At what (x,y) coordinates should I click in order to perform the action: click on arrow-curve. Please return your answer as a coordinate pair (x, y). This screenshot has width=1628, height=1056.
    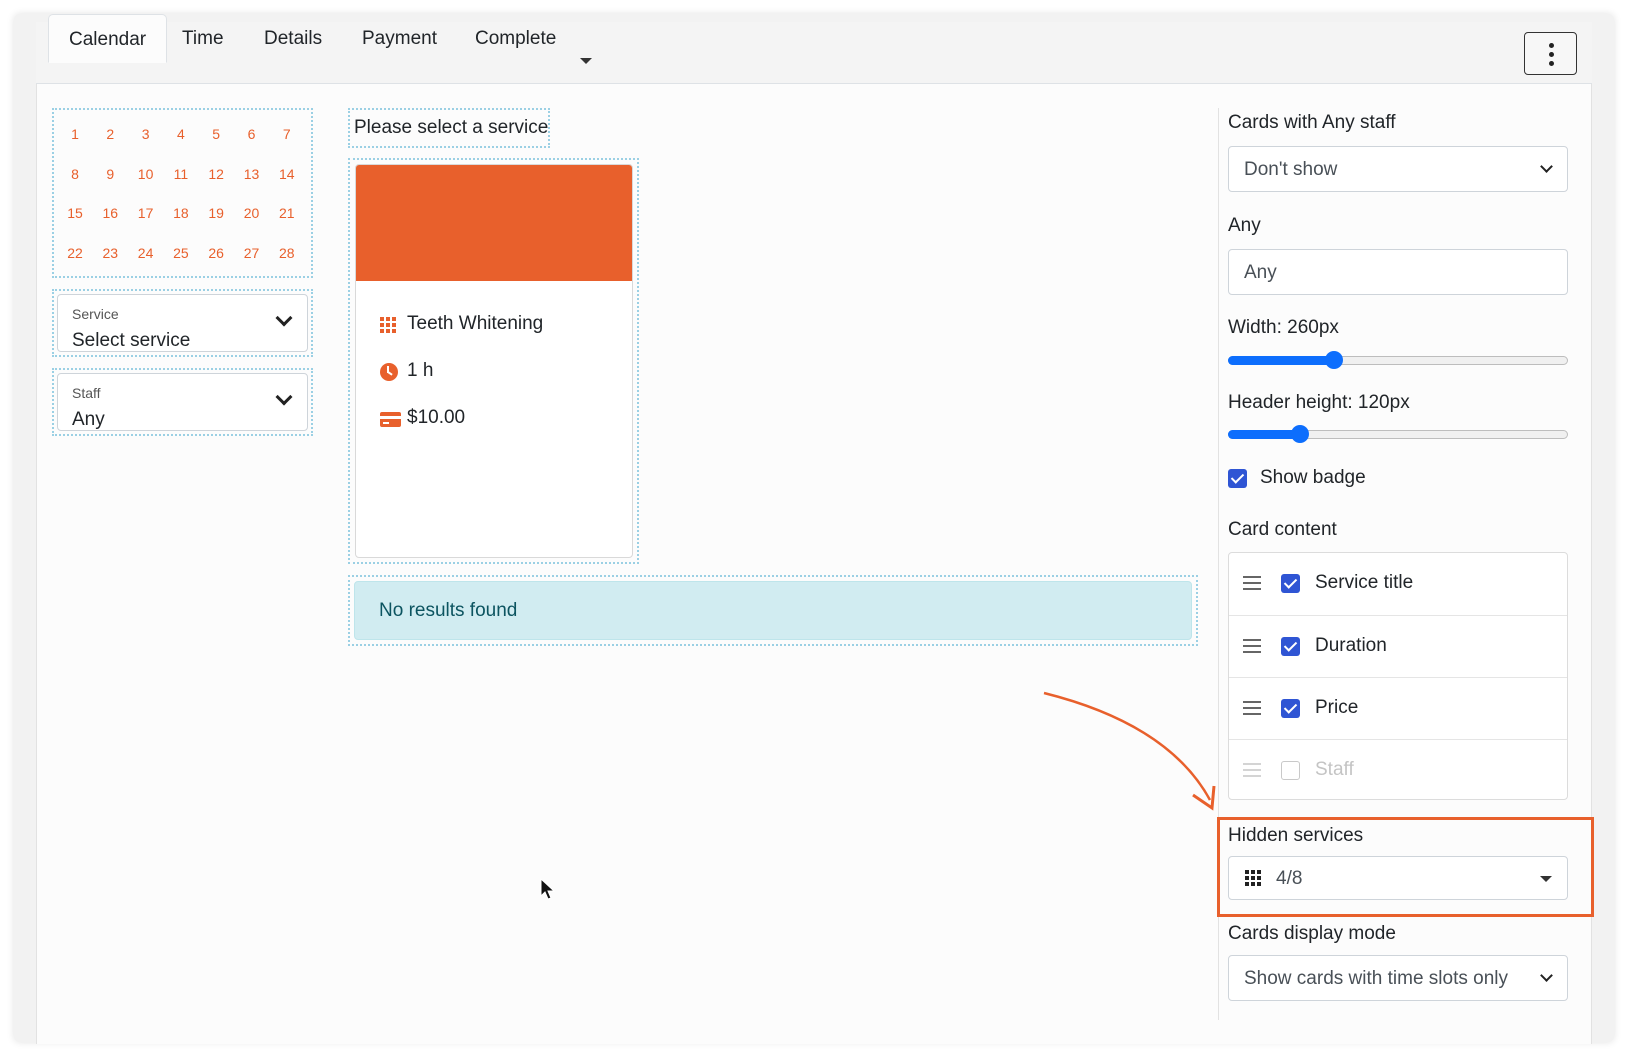
    Looking at the image, I should click on (1127, 746).